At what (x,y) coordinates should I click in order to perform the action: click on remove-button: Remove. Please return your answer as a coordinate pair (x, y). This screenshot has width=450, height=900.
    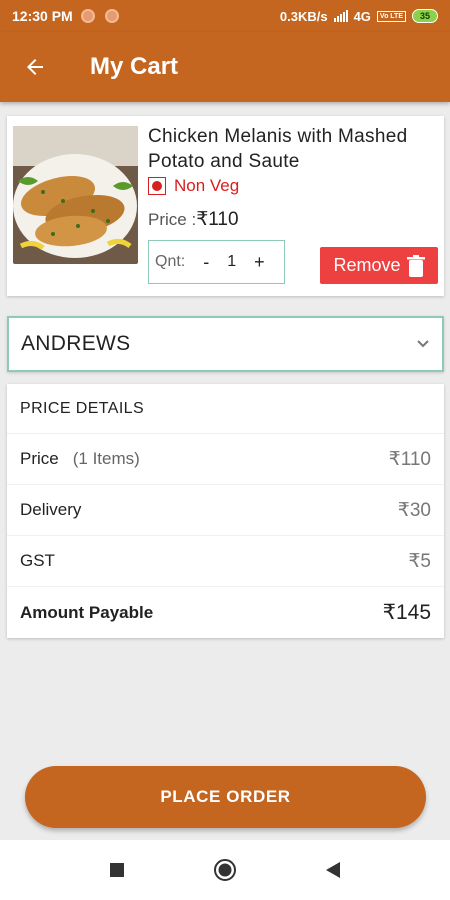
    Looking at the image, I should click on (379, 265).